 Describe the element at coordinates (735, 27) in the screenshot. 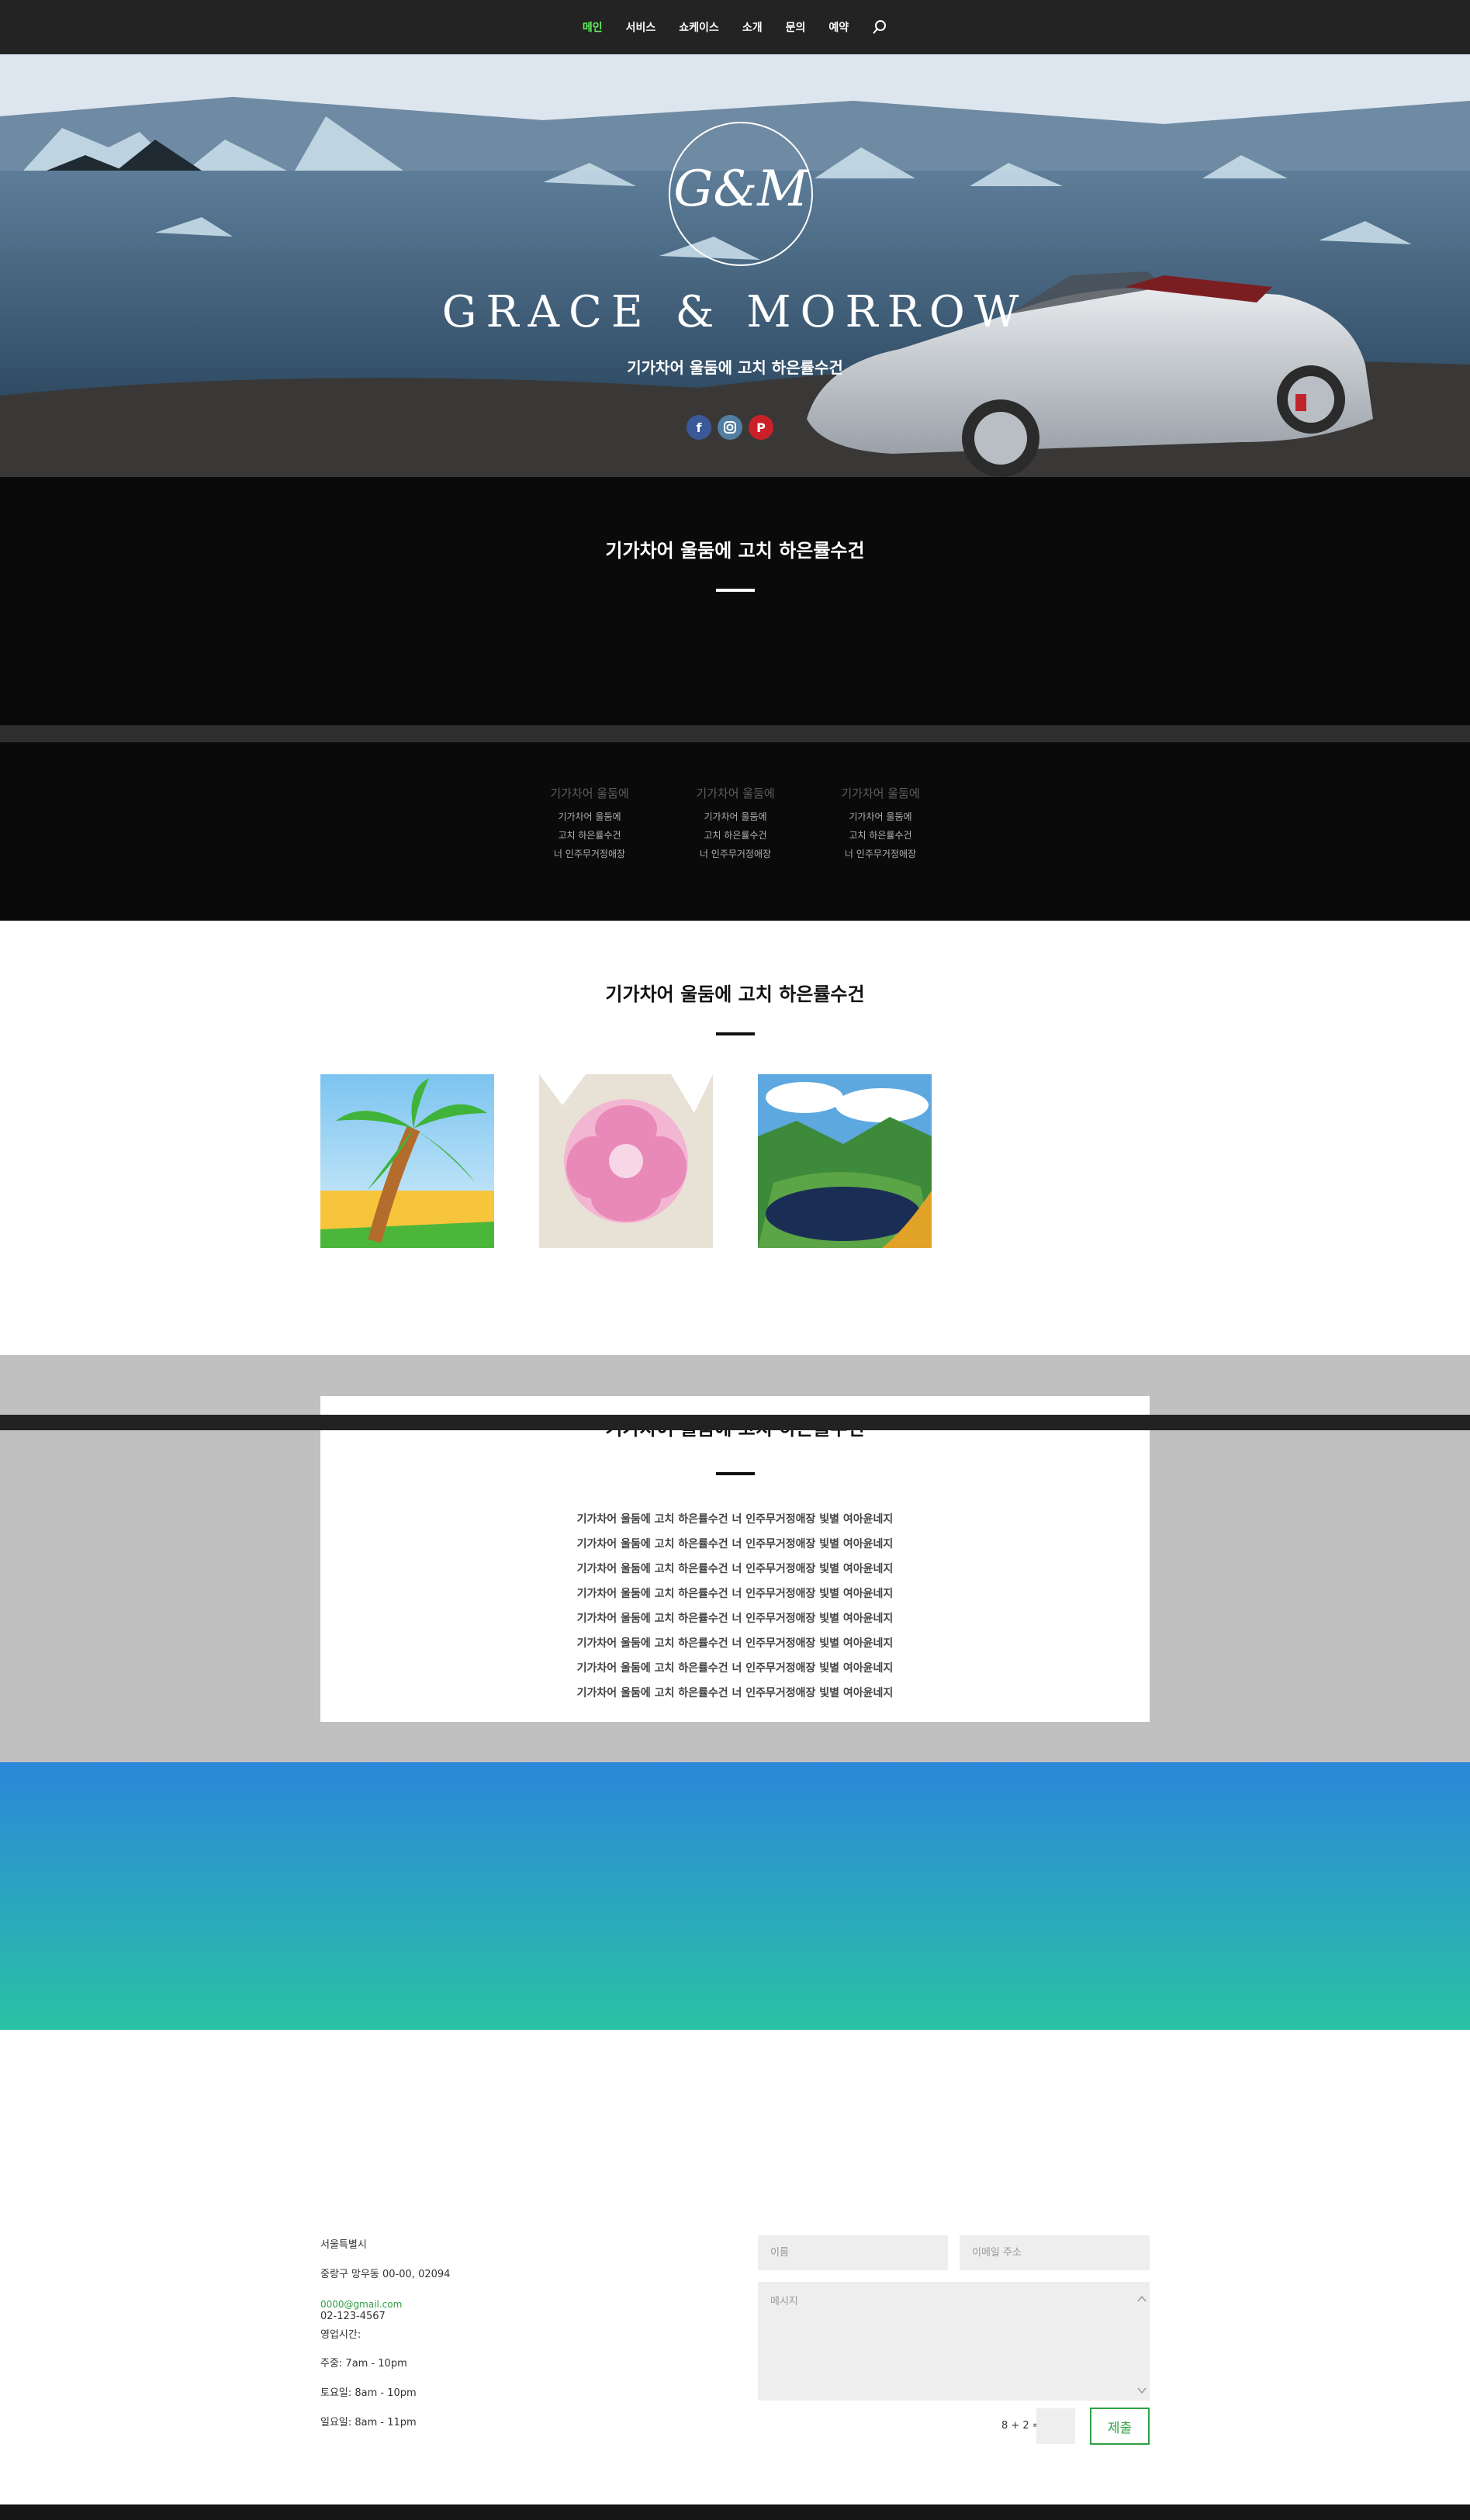

I see `top-navigation: 메인 서비스 쇼케이스 소개 문의 예약` at that location.